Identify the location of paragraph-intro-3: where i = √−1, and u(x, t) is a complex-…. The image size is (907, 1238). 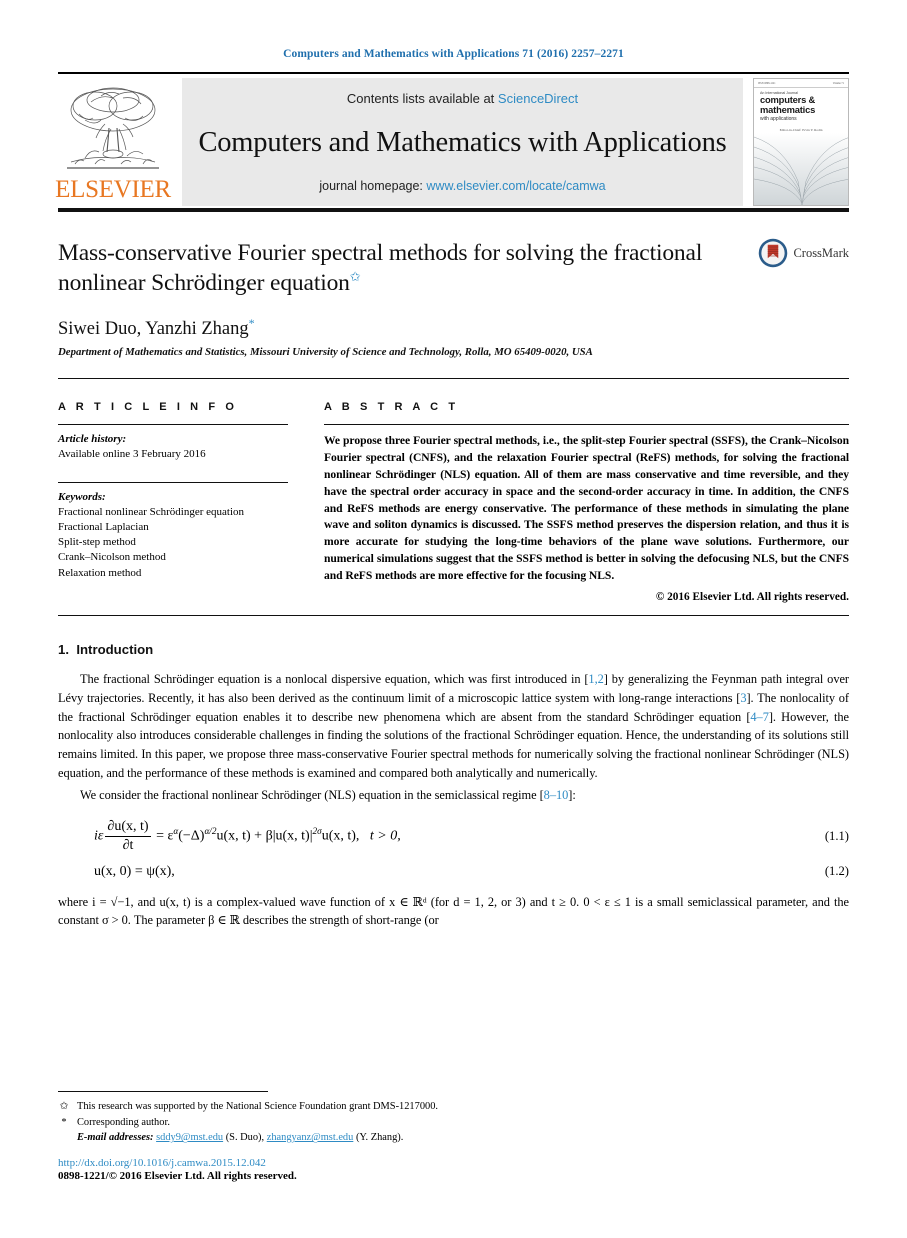
(453, 911).